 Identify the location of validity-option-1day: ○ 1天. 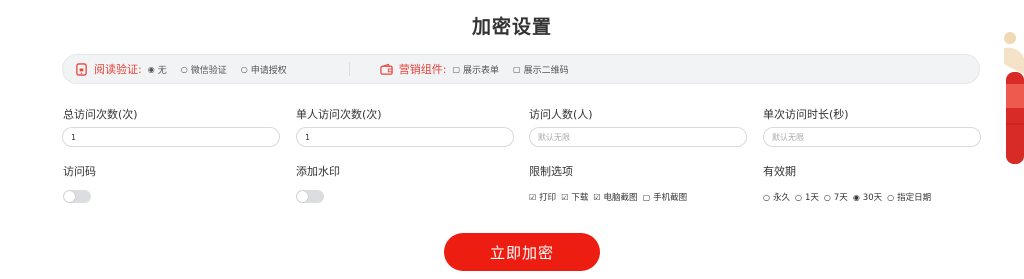
(807, 197).